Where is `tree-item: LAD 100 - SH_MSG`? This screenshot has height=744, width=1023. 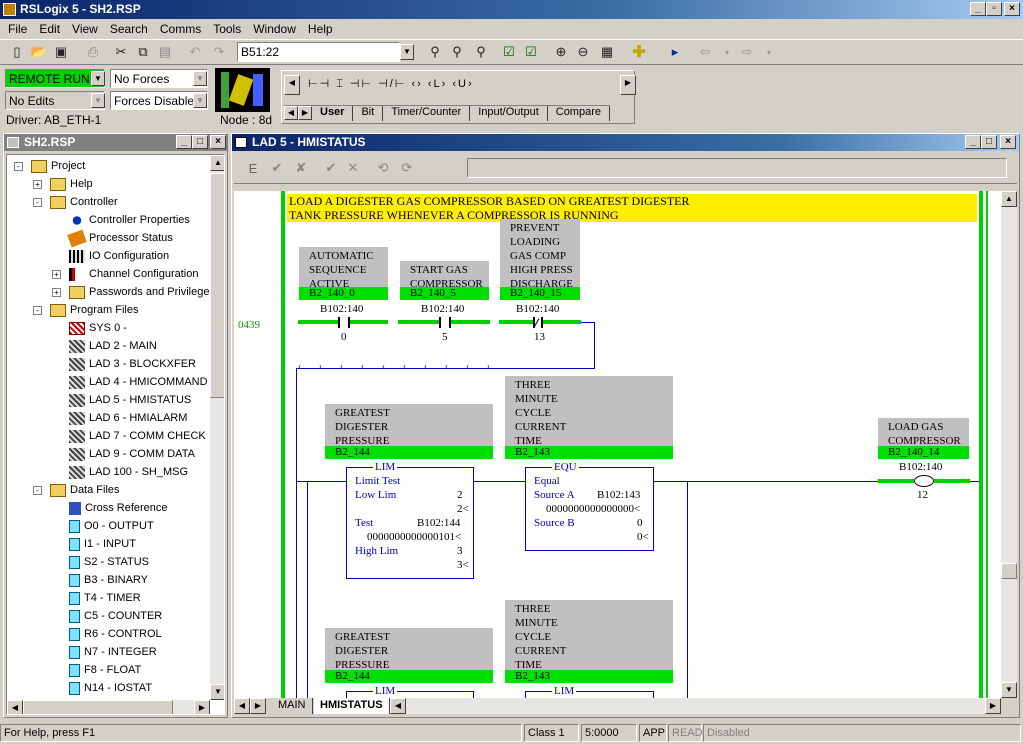
tree-item: LAD 100 - SH_MSG is located at coordinates (128, 472).